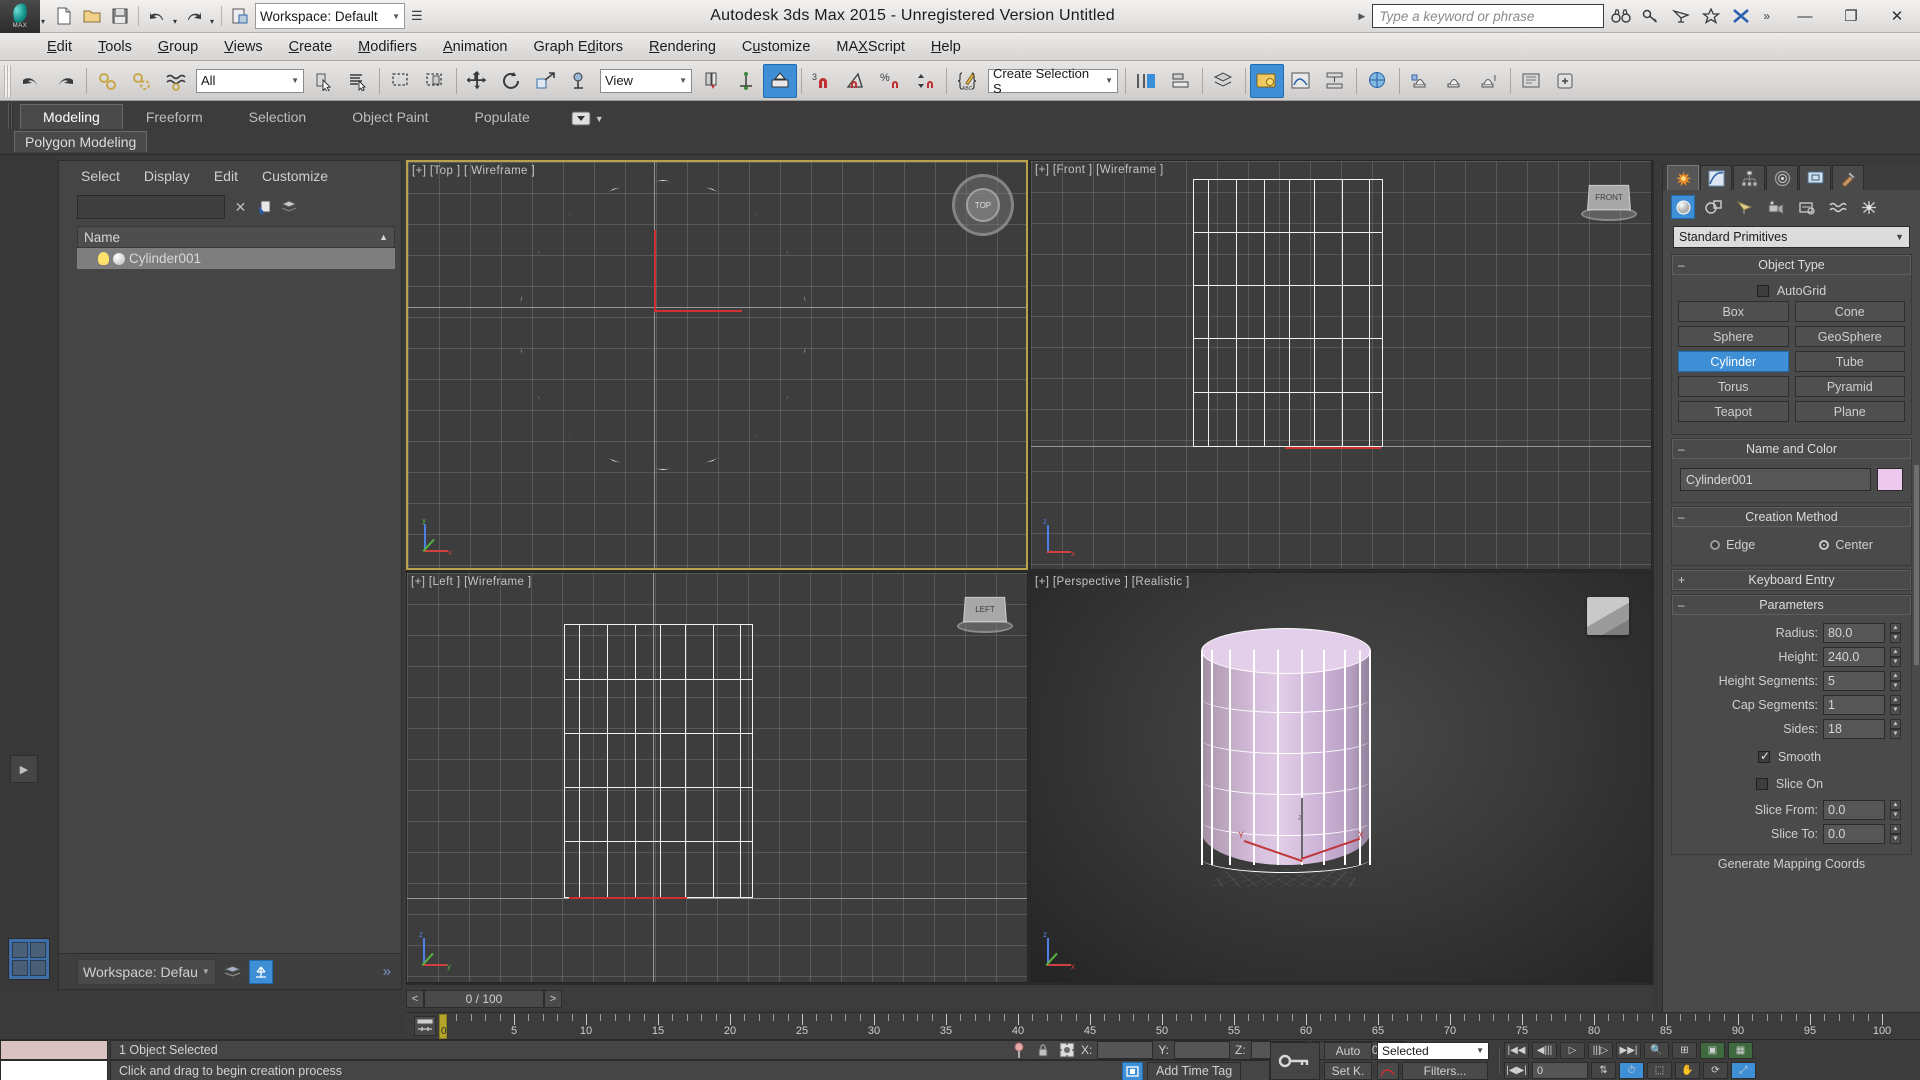 The image size is (1920, 1080). What do you see at coordinates (1295, 1060) in the screenshot?
I see `set-key-mode-icon` at bounding box center [1295, 1060].